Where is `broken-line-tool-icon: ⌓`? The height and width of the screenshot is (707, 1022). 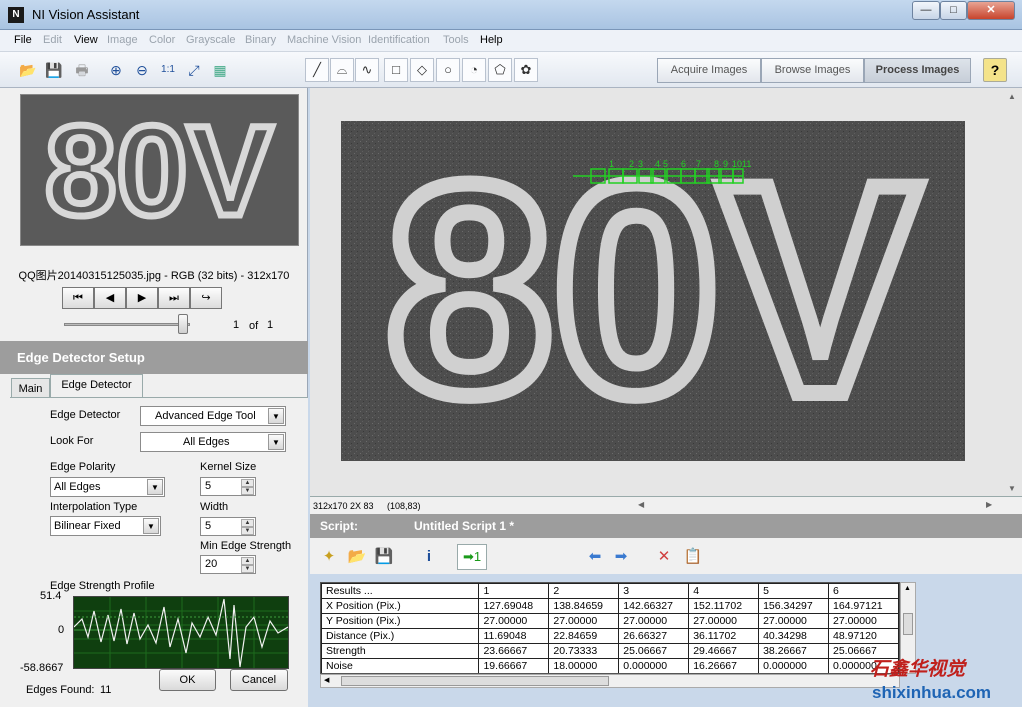 broken-line-tool-icon: ⌓ is located at coordinates (342, 70).